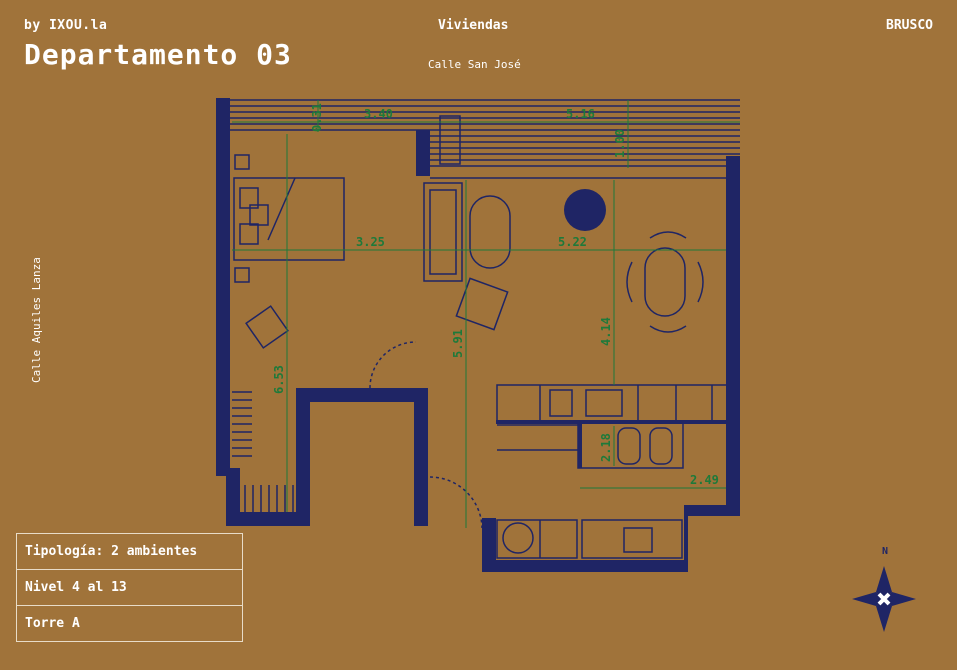 This screenshot has height=670, width=957. What do you see at coordinates (129, 552) in the screenshot?
I see `typology-row: Tipología: 2 ambientes` at bounding box center [129, 552].